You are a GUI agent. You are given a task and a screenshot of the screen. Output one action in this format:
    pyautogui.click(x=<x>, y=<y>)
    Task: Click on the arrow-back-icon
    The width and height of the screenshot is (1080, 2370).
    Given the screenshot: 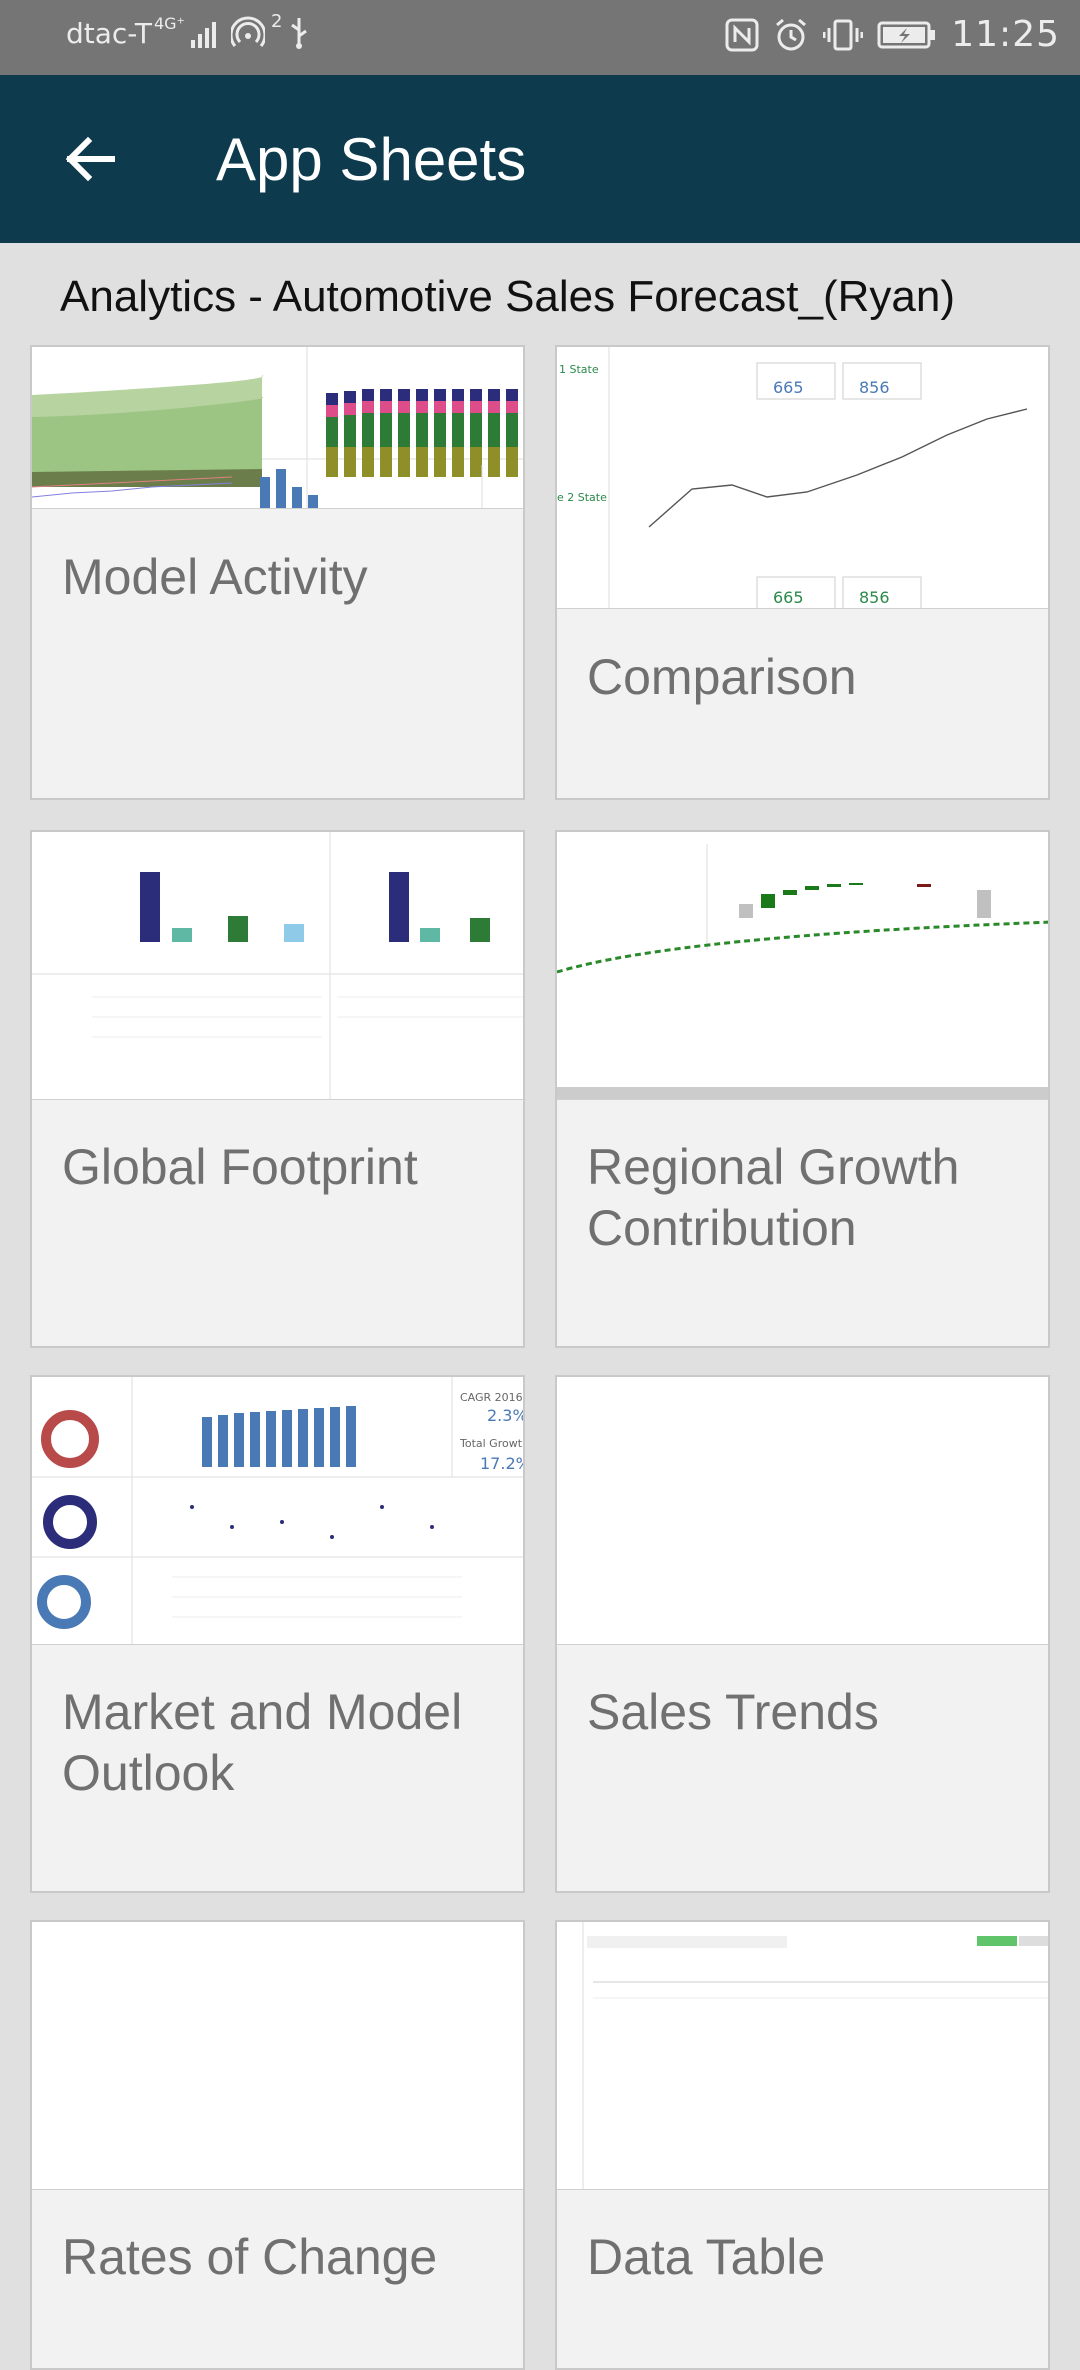 What is the action you would take?
    pyautogui.click(x=90, y=159)
    